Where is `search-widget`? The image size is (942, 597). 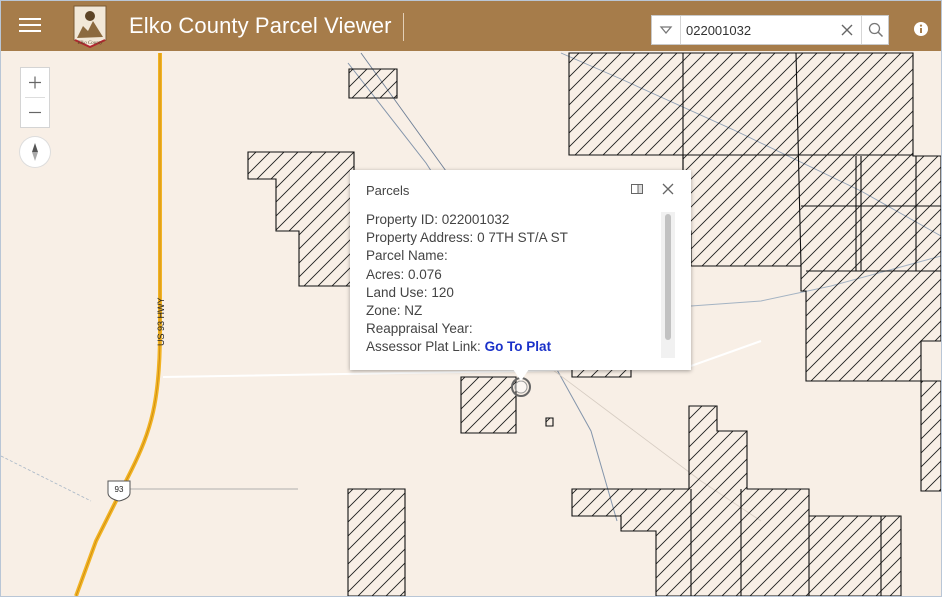 search-widget is located at coordinates (770, 30).